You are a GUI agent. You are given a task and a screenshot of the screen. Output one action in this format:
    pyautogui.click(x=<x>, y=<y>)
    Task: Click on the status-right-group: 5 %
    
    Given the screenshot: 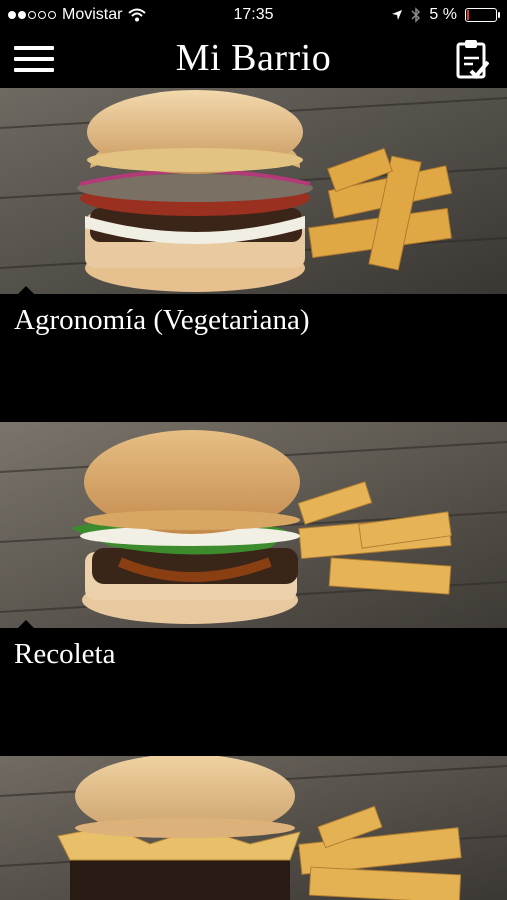 What is the action you would take?
    pyautogui.click(x=445, y=15)
    